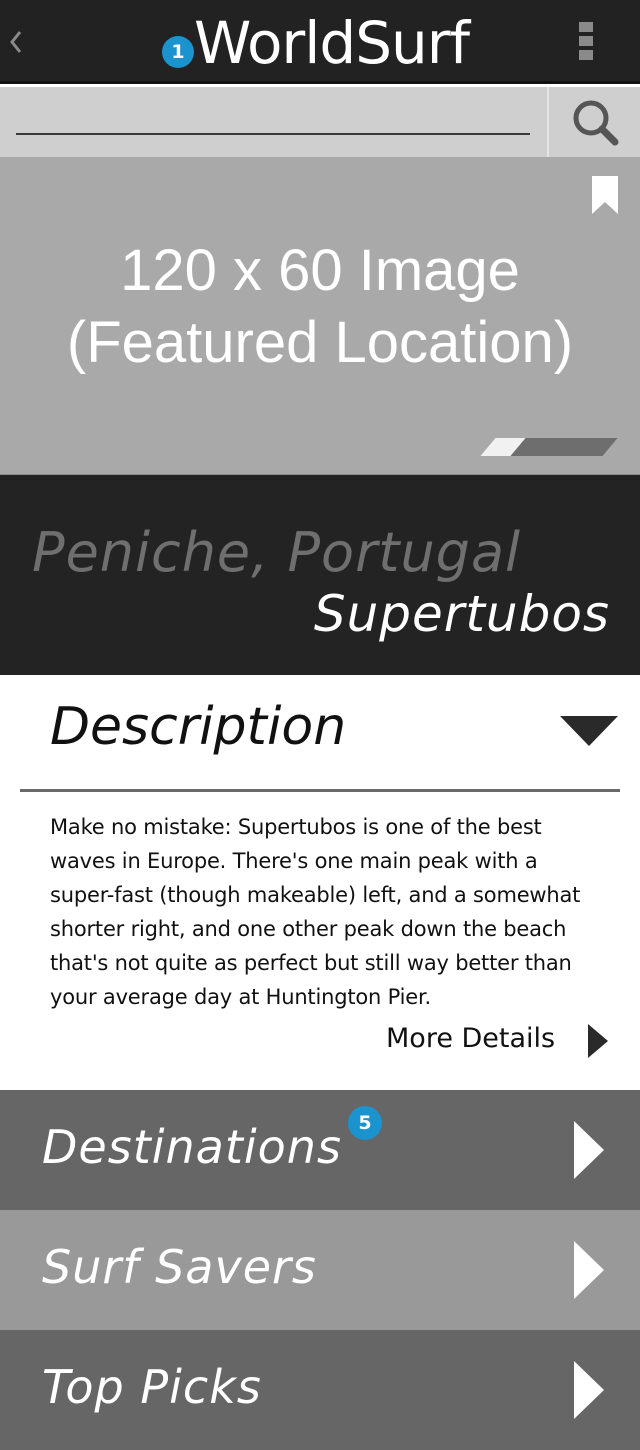 The image size is (640, 1450). I want to click on menu-row-label: Destinations, so click(192, 1147).